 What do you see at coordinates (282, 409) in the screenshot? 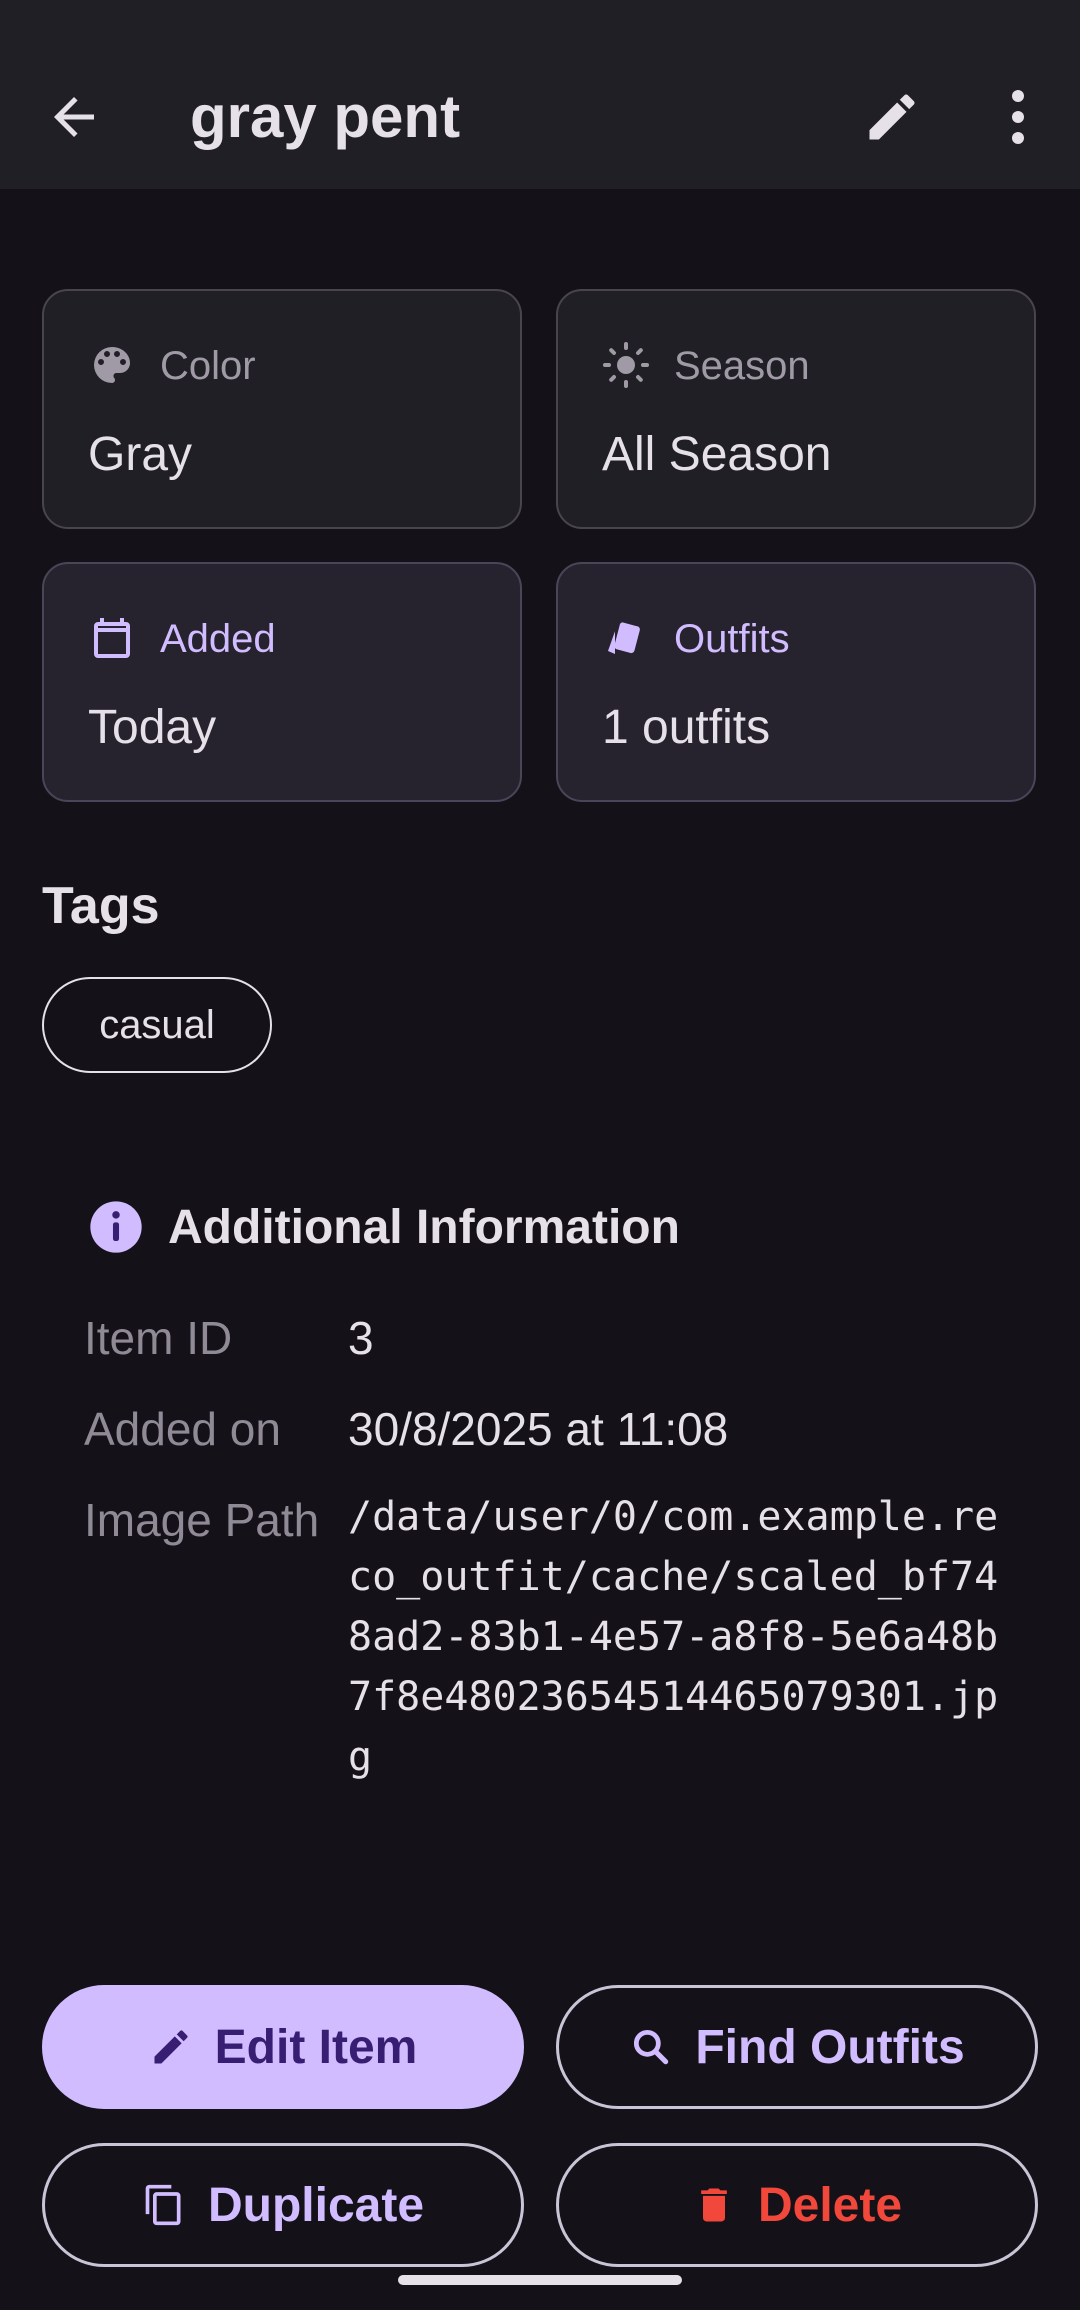
I see `color-card: Color Gray` at bounding box center [282, 409].